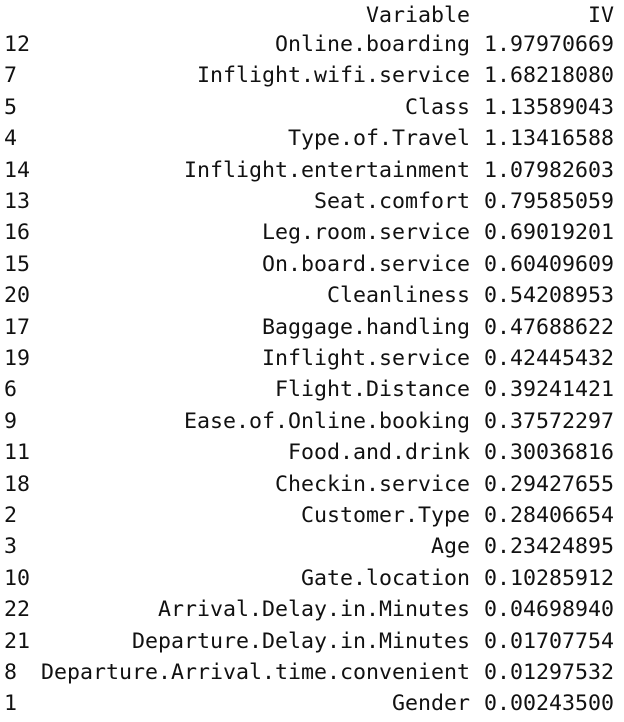 Image resolution: width=624 pixels, height=722 pixels. I want to click on row-index: 18, so click(17, 484).